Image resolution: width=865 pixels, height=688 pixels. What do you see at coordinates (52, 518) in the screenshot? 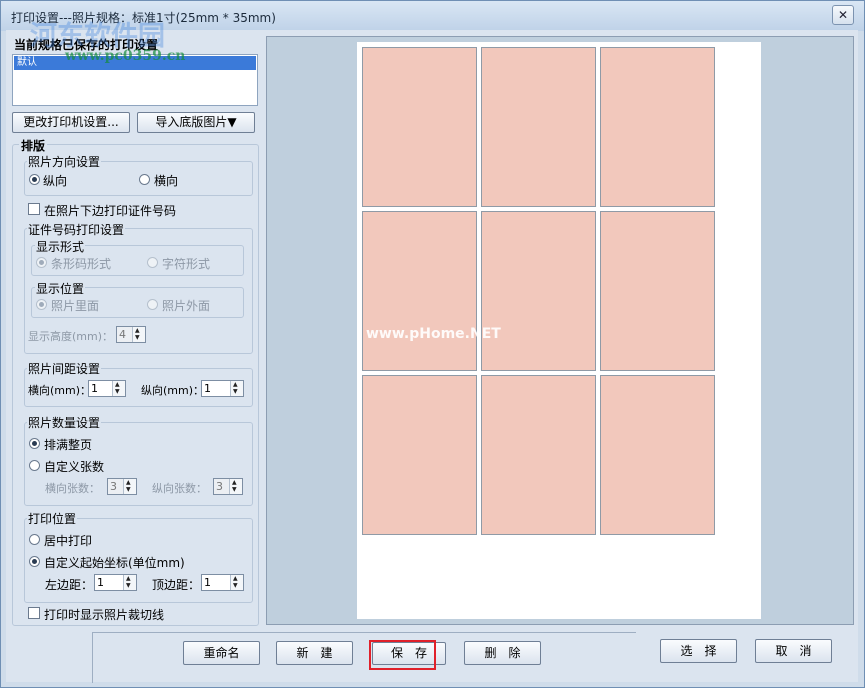
I see `print-position-title: 打印位置` at bounding box center [52, 518].